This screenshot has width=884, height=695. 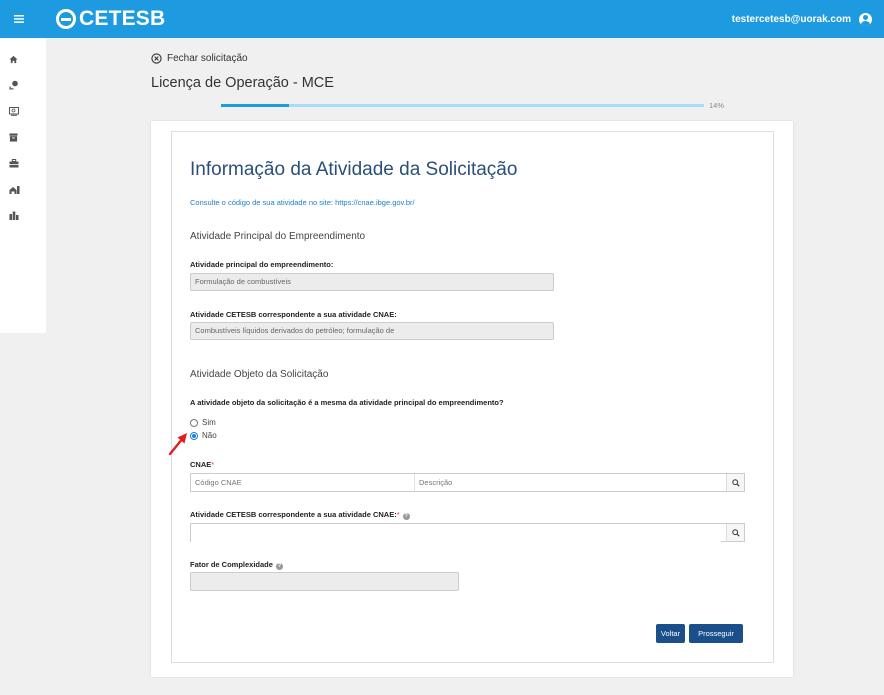 I want to click on label-cnae: CNAE*, so click(x=202, y=464).